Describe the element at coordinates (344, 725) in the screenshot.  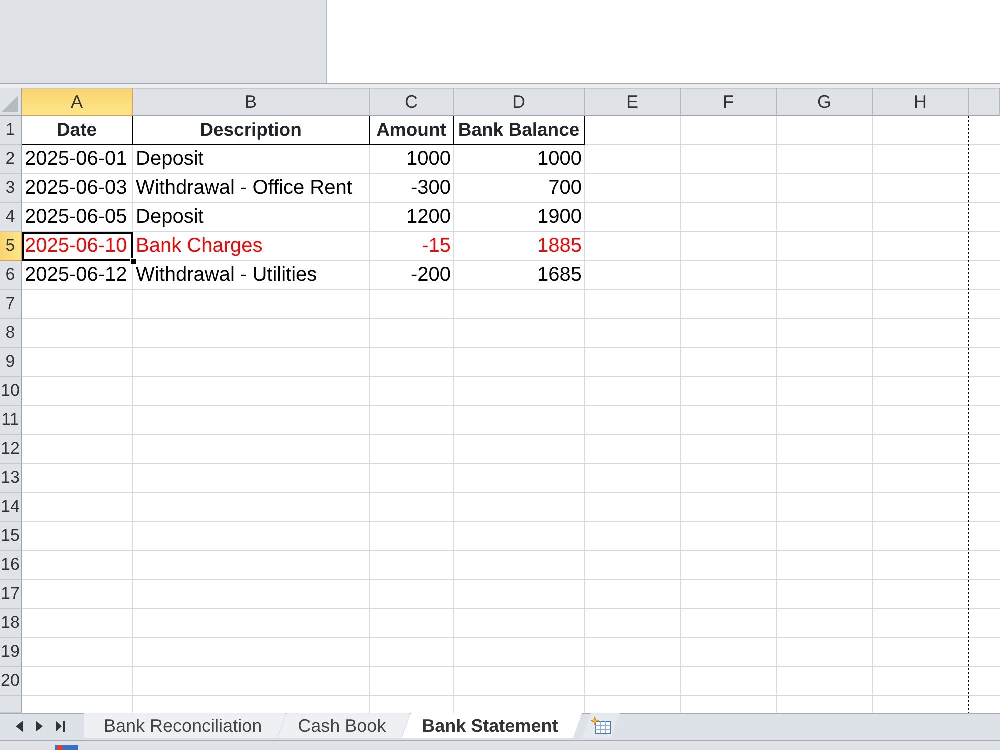
I see `sheet-tab: Cash Book` at that location.